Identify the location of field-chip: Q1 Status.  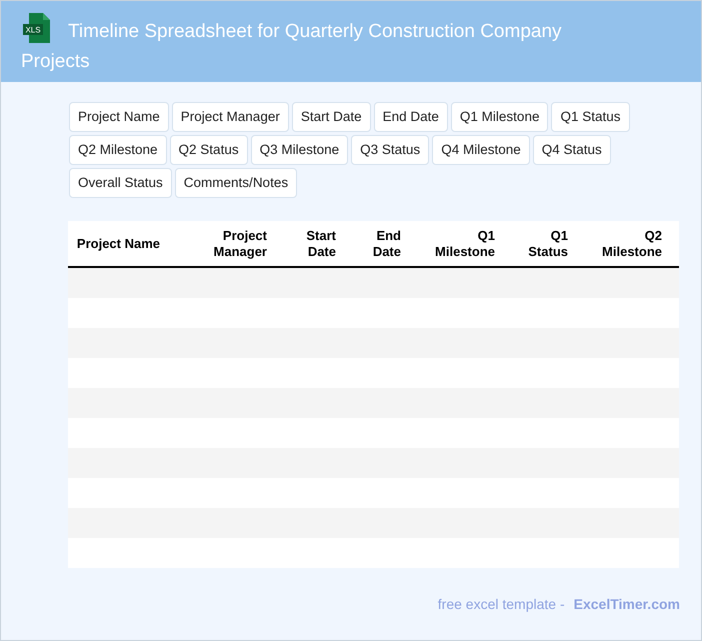
(590, 117).